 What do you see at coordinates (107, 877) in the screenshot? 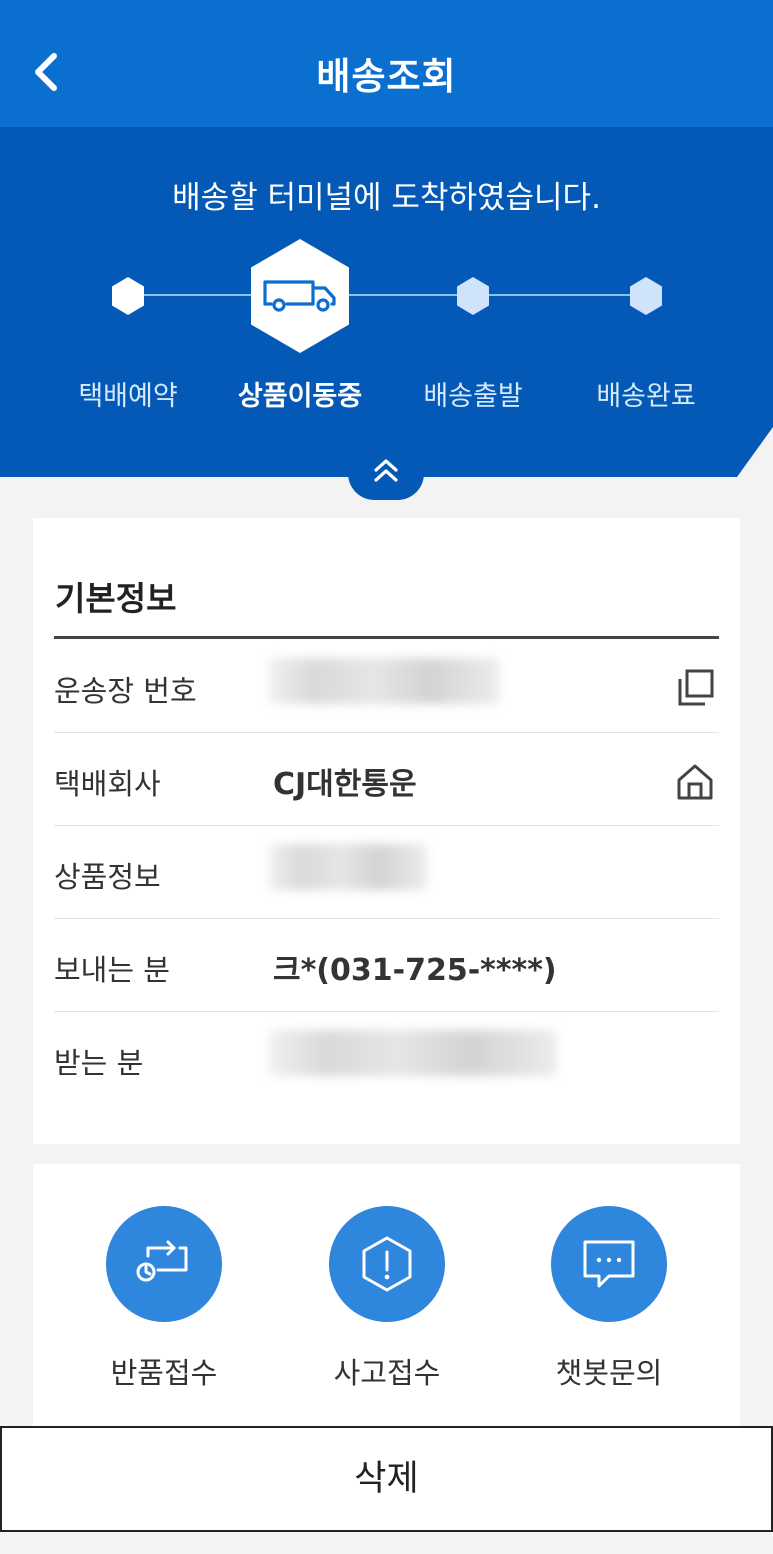
I see `row-label: 상품정보` at bounding box center [107, 877].